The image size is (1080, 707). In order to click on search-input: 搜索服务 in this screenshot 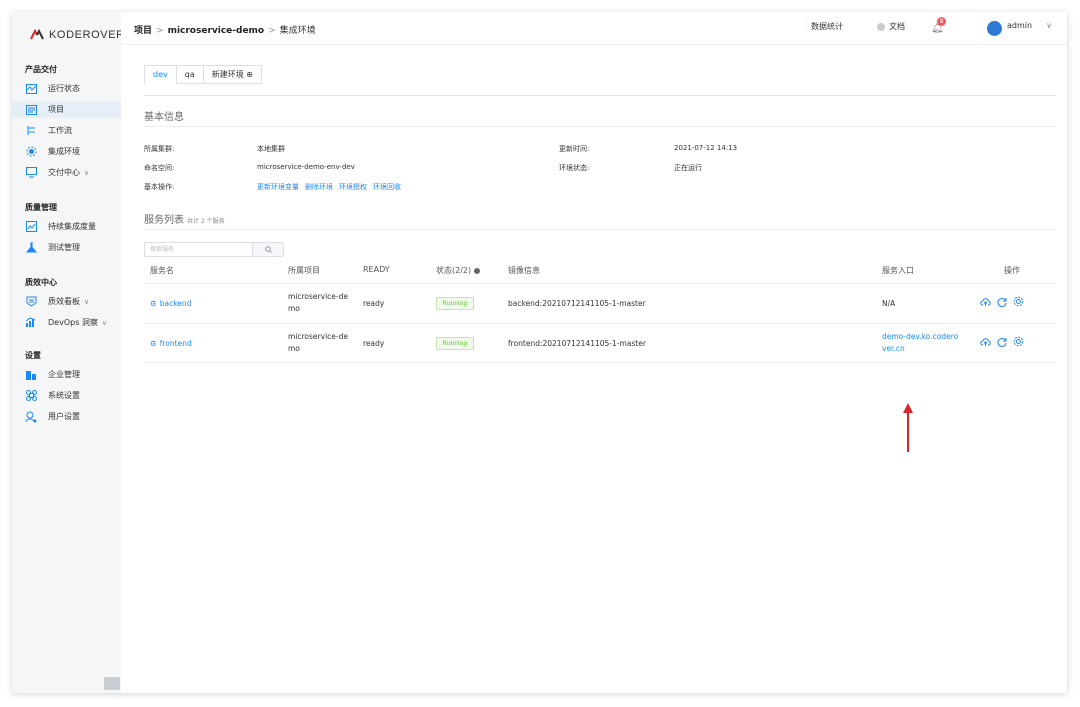, I will do `click(199, 249)`.